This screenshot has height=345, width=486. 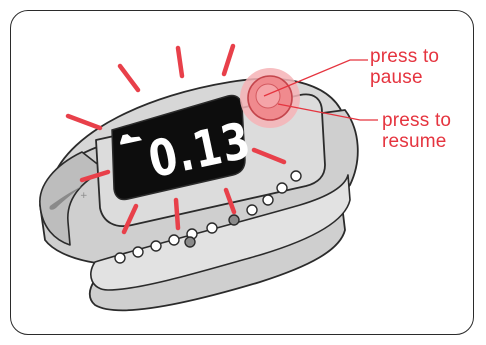 I want to click on start-stop-button-icon, so click(x=270, y=98).